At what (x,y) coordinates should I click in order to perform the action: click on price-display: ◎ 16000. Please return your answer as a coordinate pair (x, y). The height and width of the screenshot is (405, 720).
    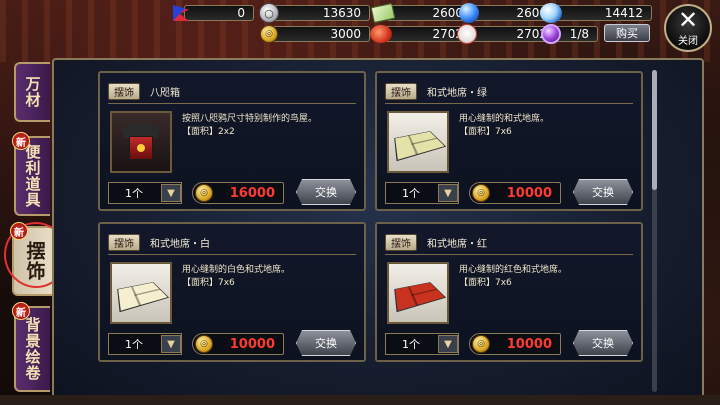
    Looking at the image, I should click on (238, 193).